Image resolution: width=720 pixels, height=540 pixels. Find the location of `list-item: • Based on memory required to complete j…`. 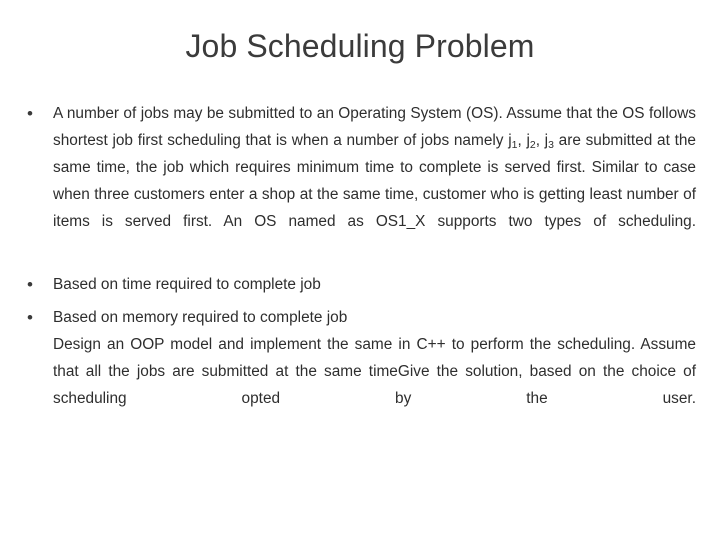

list-item: • Based on memory required to complete j… is located at coordinates (360, 317).